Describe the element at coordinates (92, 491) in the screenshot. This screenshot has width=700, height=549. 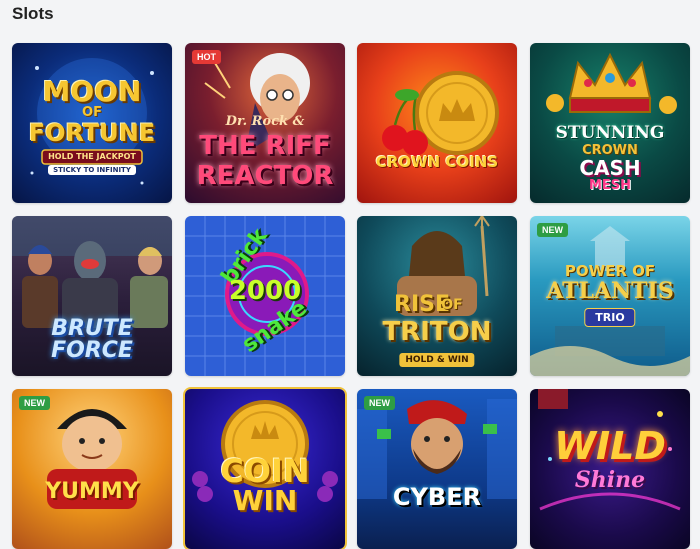
I see `game-title-line1: YUMMY` at that location.